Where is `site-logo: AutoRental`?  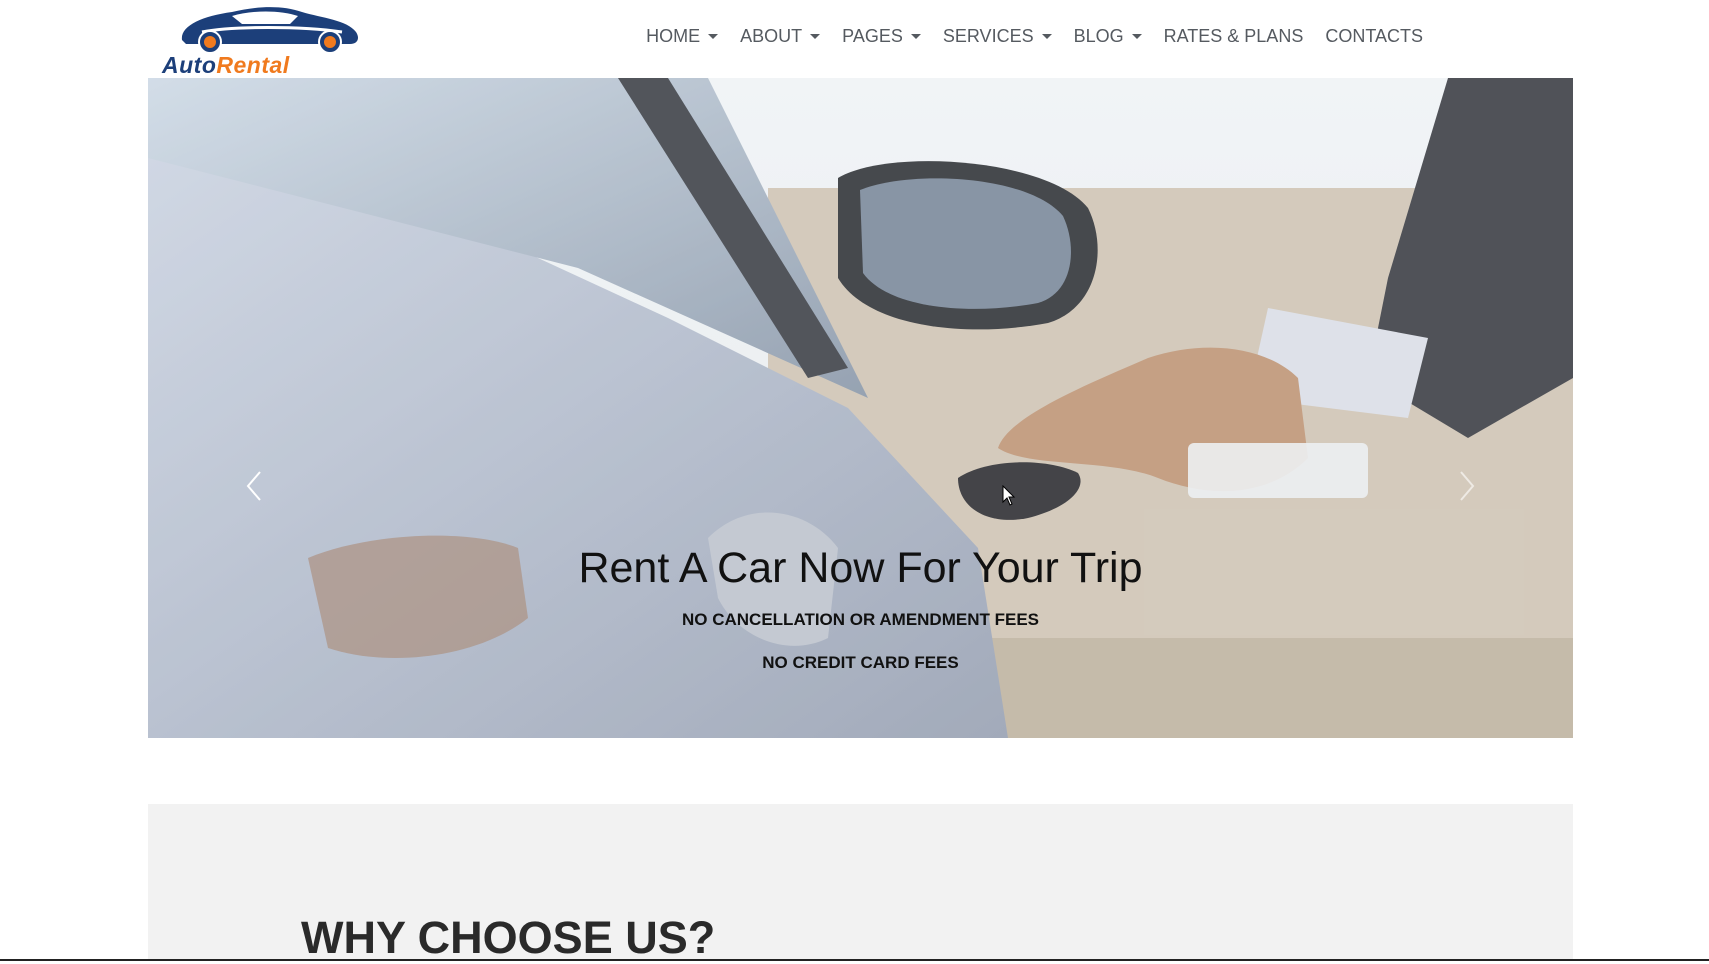 site-logo: AutoRental is located at coordinates (265, 40).